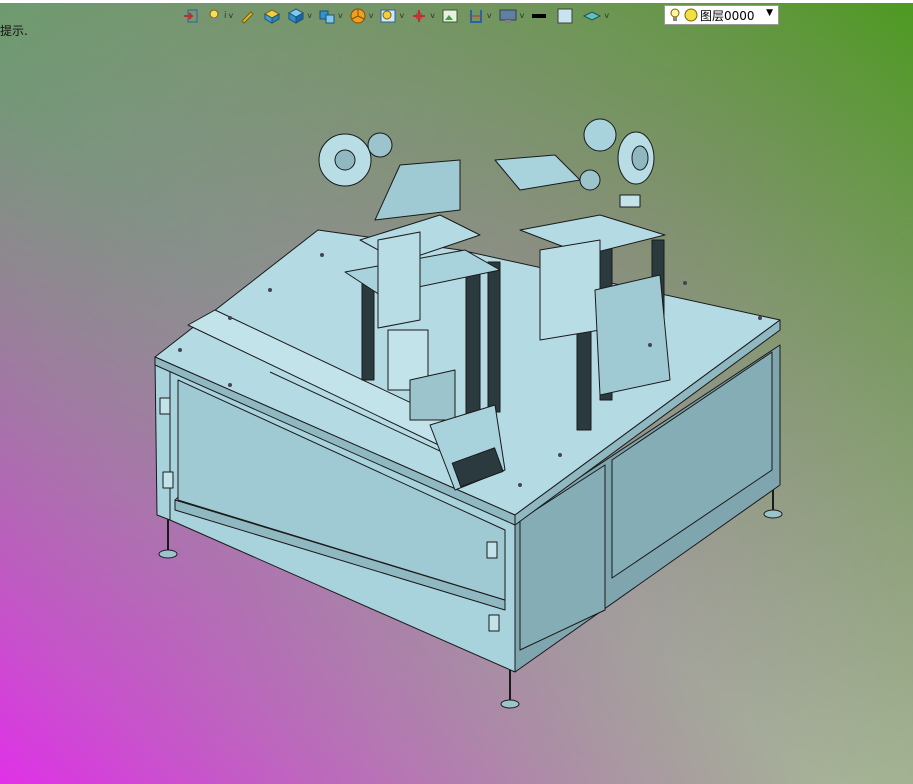 The height and width of the screenshot is (784, 913). What do you see at coordinates (675, 14) in the screenshot?
I see `bulb-icon` at bounding box center [675, 14].